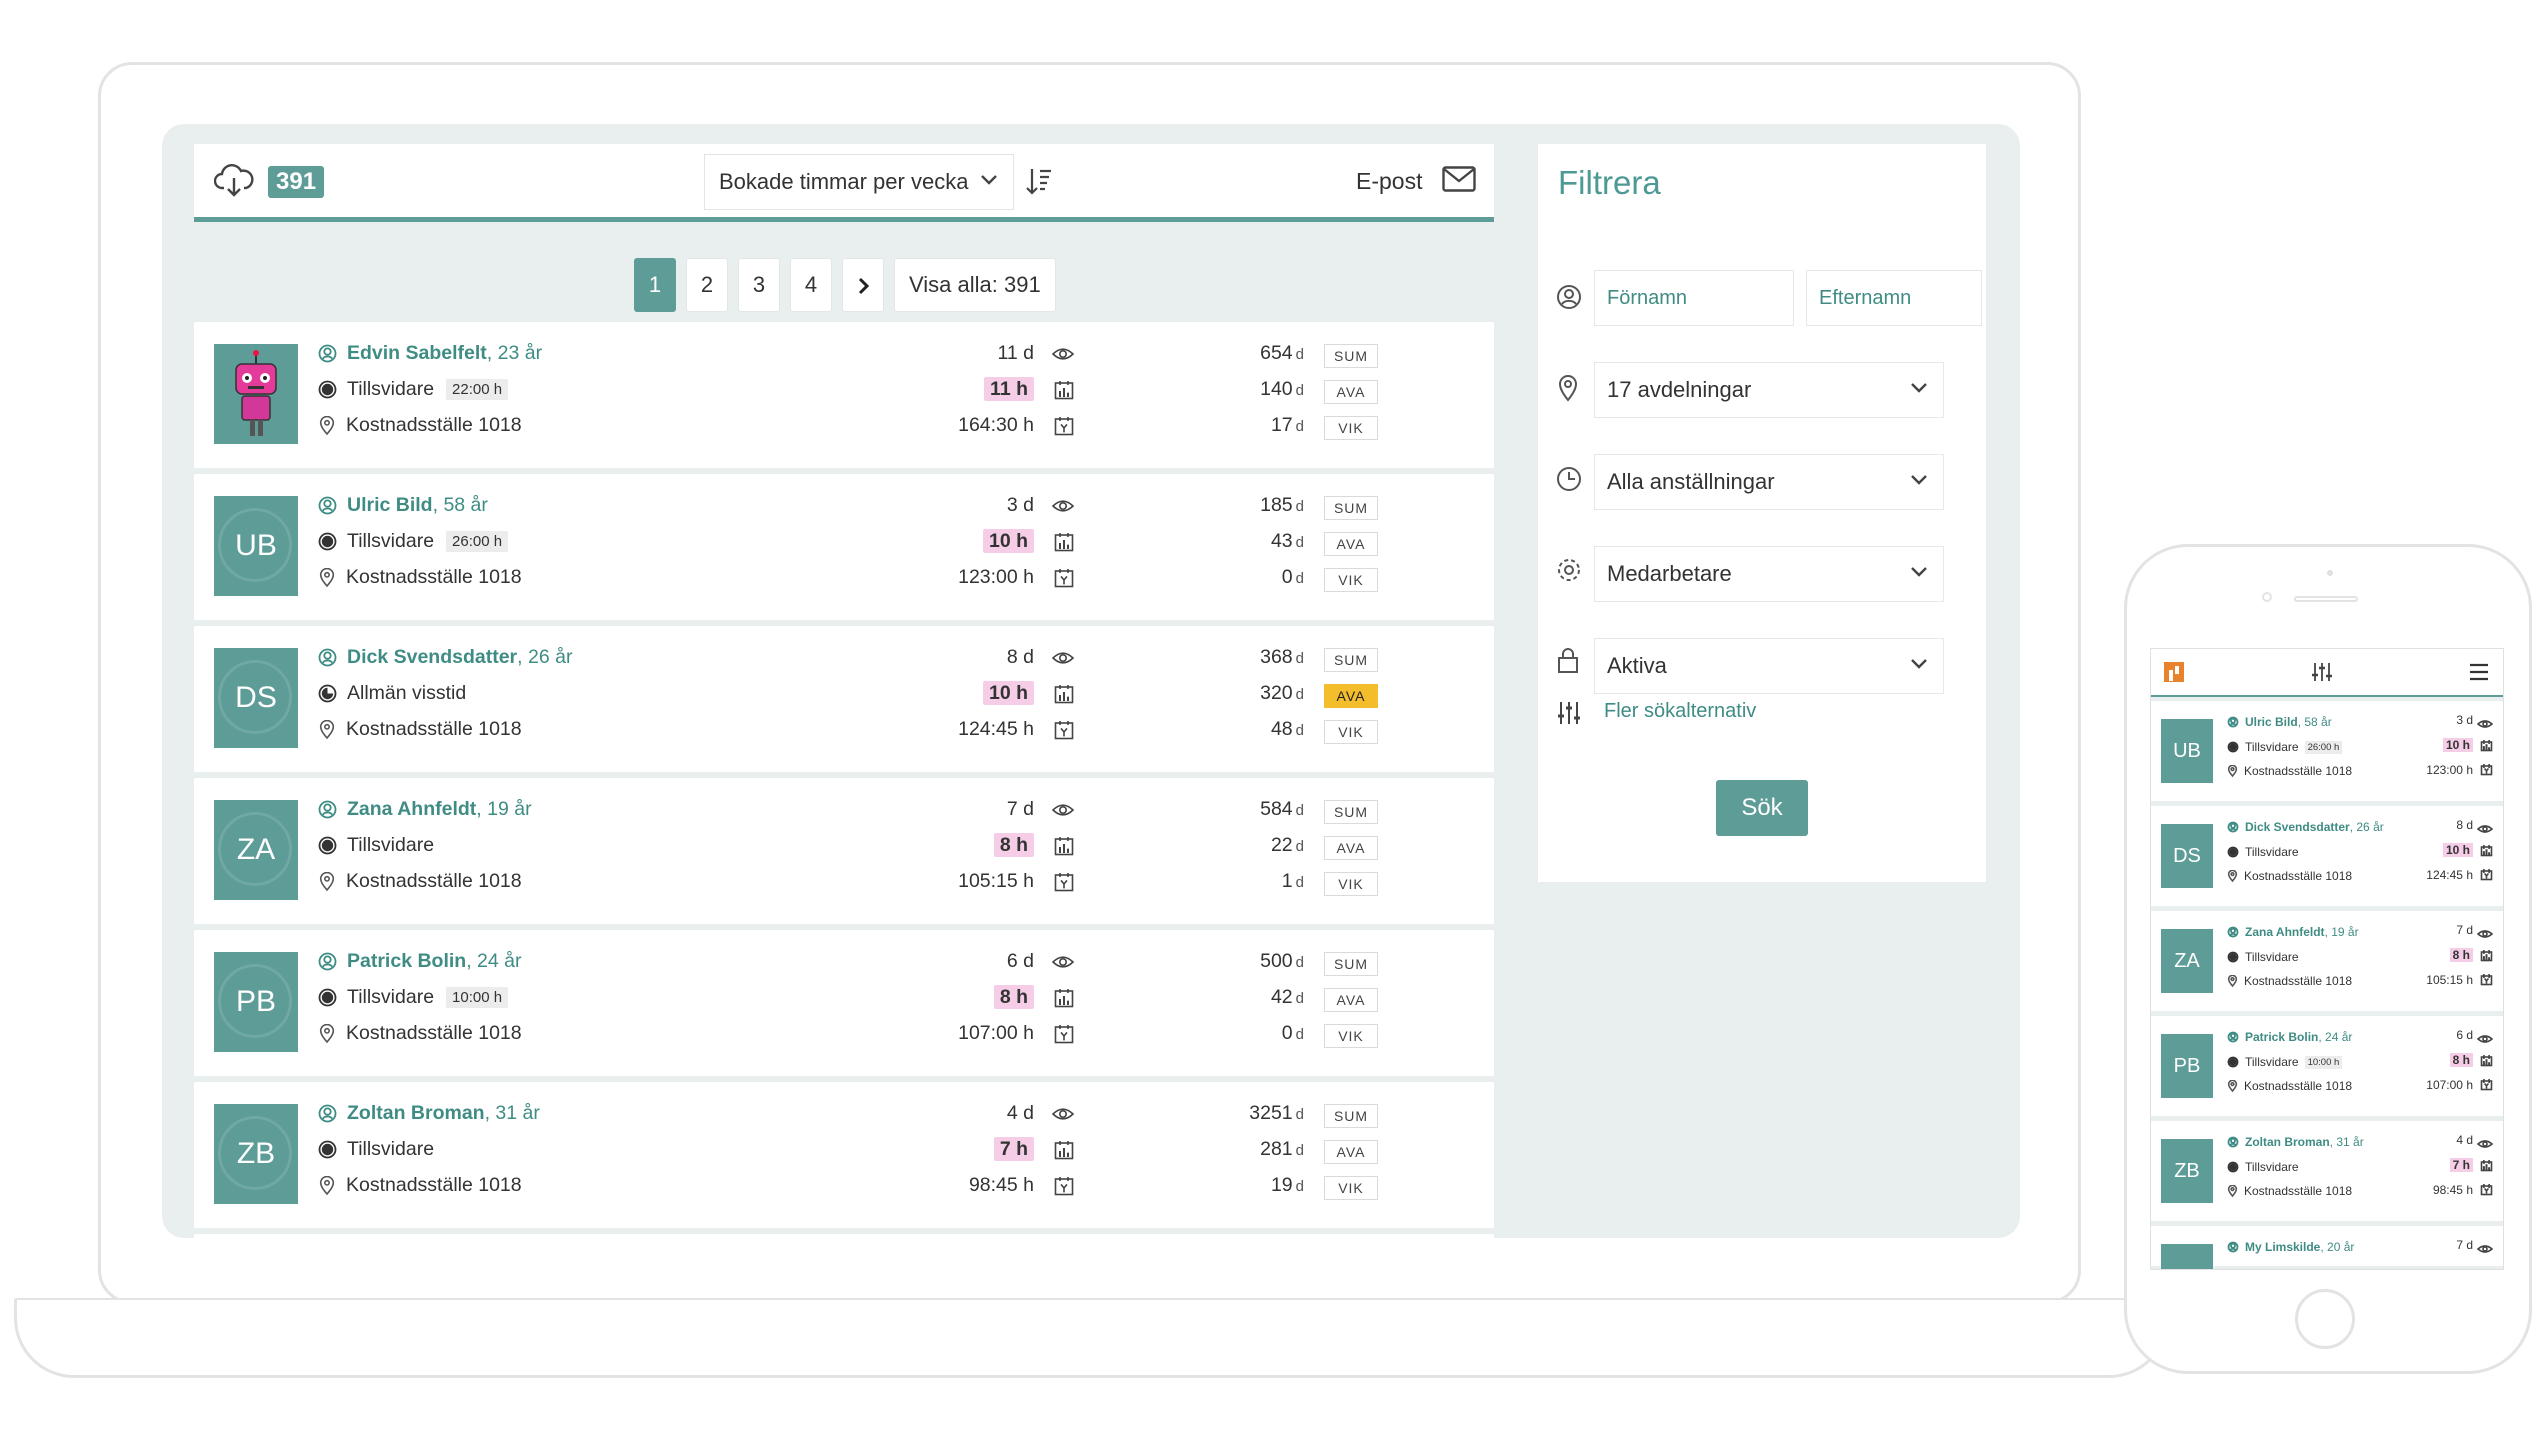 The height and width of the screenshot is (1430, 2540). I want to click on search-button: Sök, so click(1762, 808).